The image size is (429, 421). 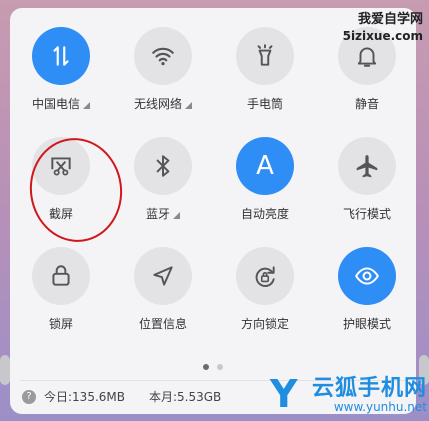 What do you see at coordinates (264, 324) in the screenshot?
I see `tile-label: 方向锁定` at bounding box center [264, 324].